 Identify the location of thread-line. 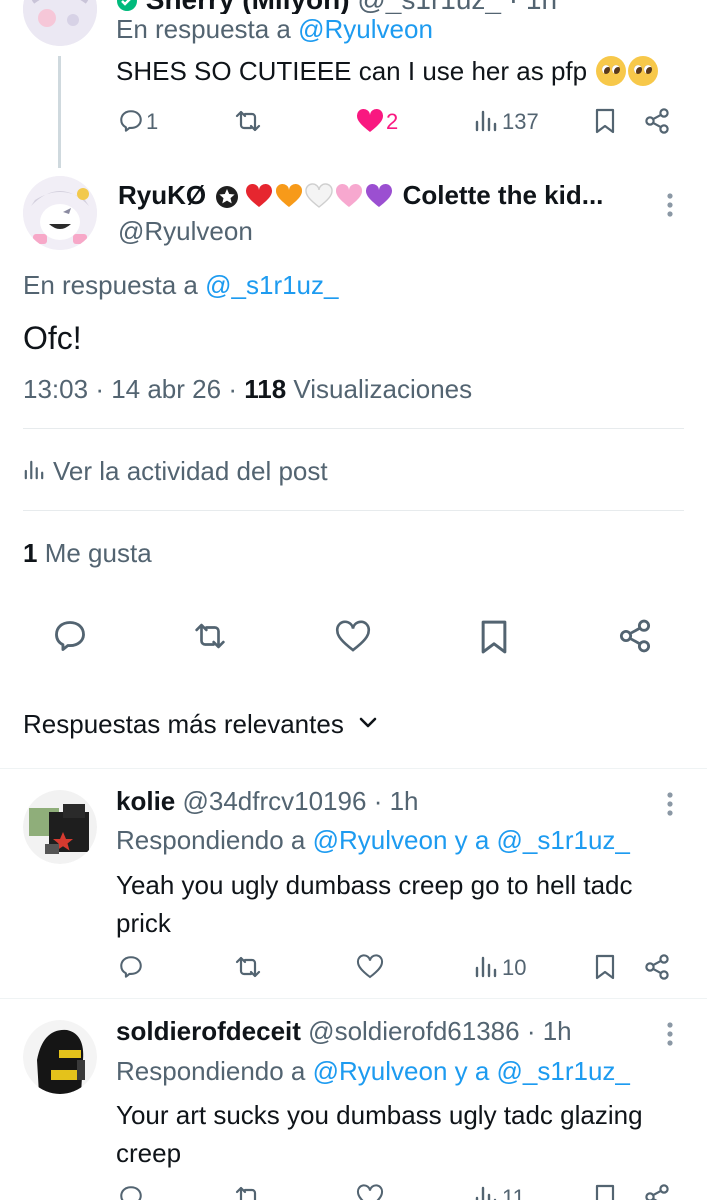
(59, 112).